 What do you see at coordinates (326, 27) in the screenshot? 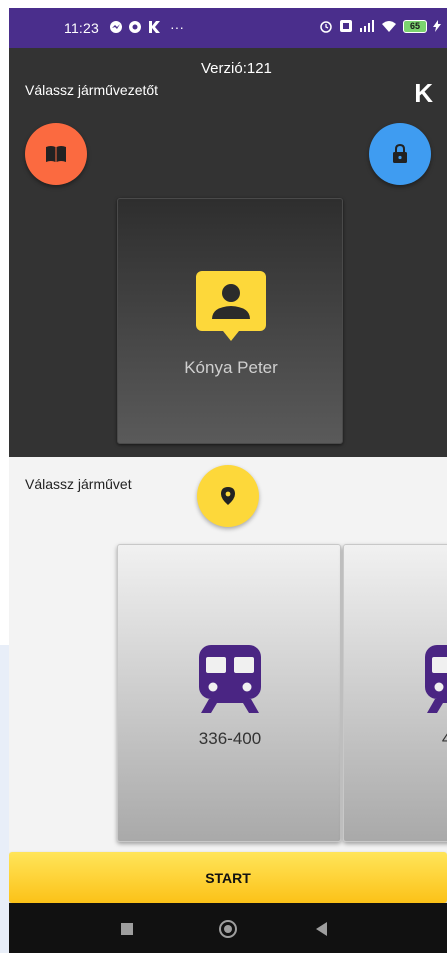
I see `alarm-icon` at bounding box center [326, 27].